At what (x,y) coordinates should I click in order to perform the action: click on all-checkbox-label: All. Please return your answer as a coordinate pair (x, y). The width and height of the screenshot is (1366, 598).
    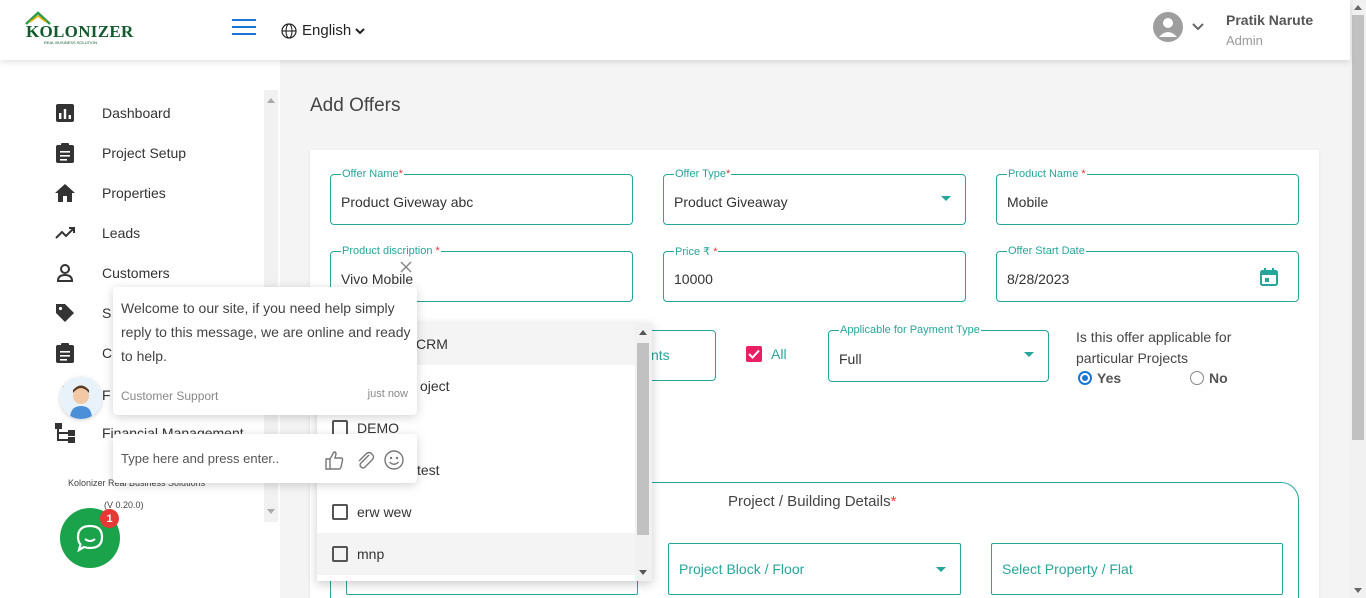
    Looking at the image, I should click on (779, 354).